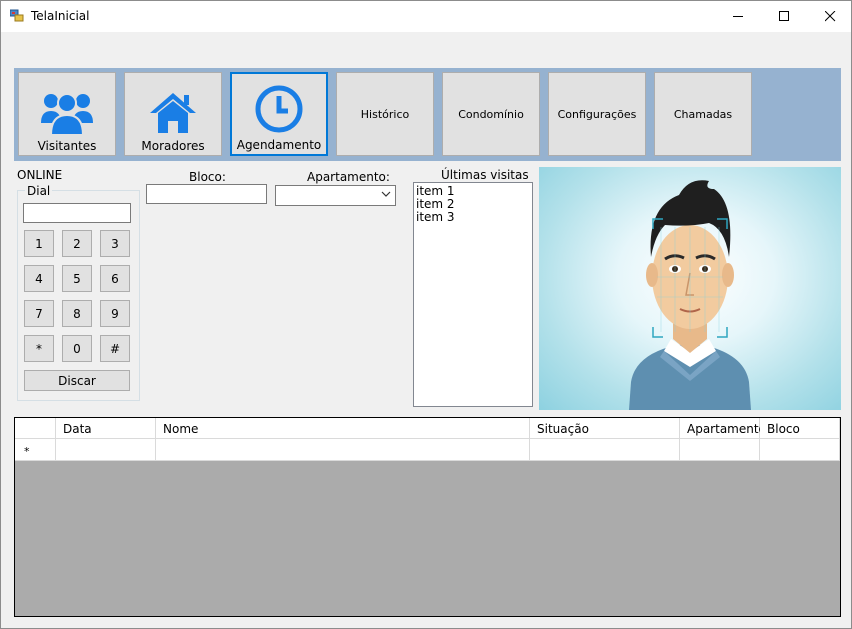 The image size is (852, 629). Describe the element at coordinates (115, 348) in the screenshot. I see `key-hash: #` at that location.